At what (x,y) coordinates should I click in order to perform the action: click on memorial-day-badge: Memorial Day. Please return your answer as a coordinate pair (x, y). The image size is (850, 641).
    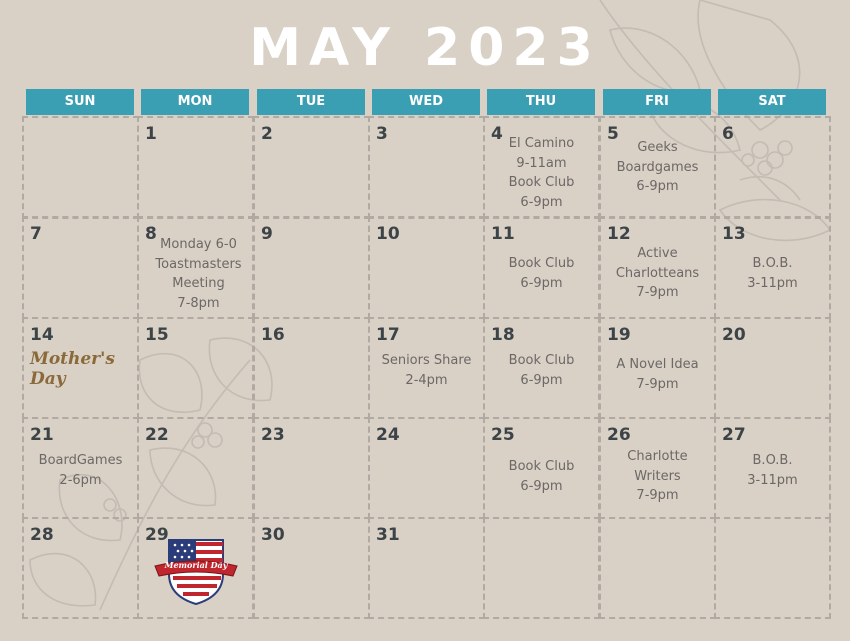
    Looking at the image, I should click on (196, 572).